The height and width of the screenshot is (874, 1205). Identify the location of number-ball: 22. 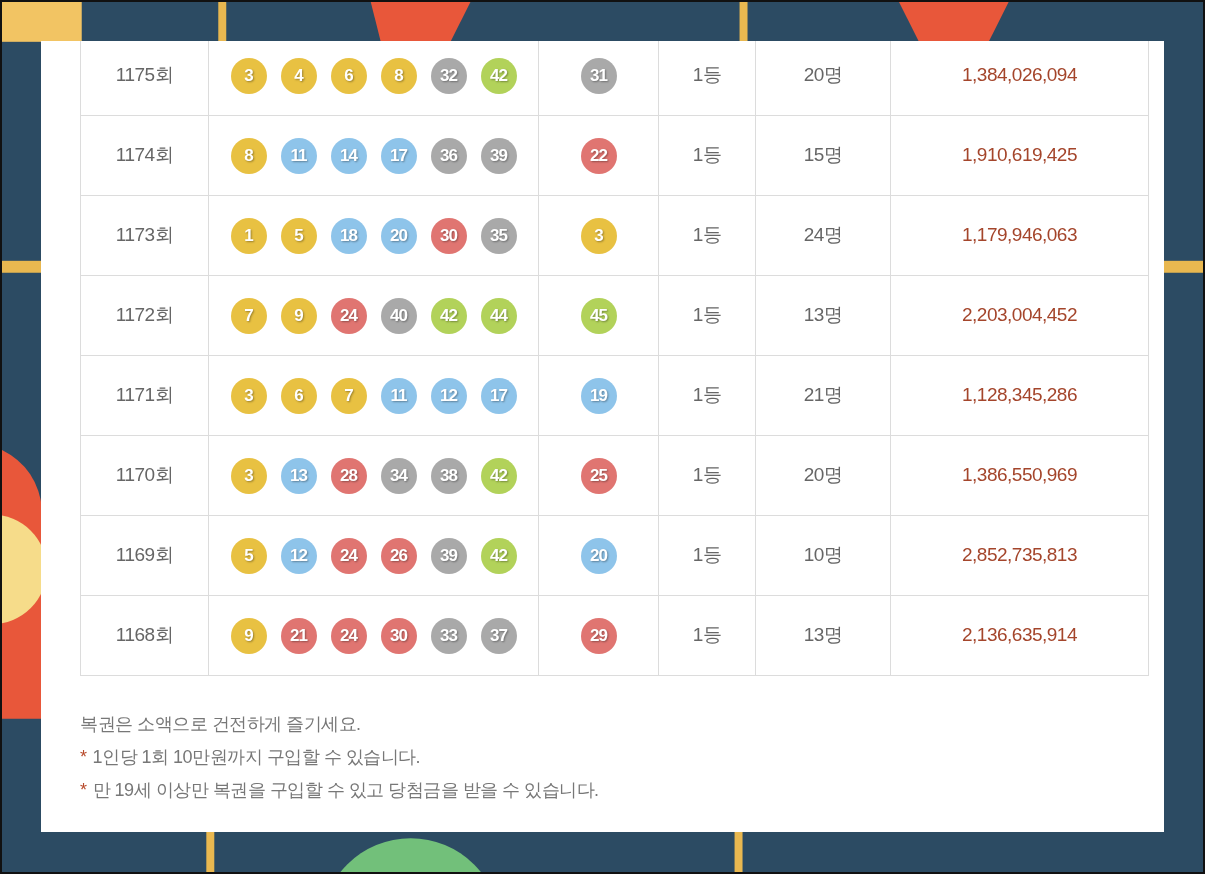
(598, 155).